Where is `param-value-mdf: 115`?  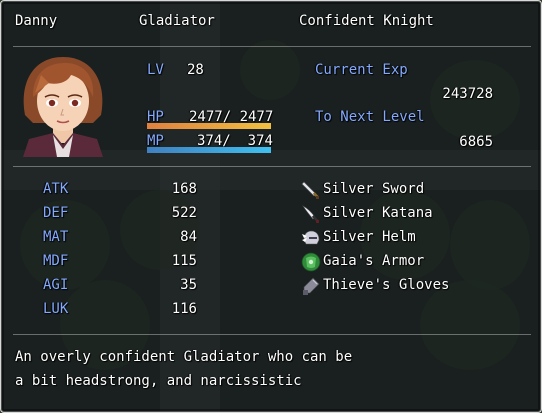
param-value-mdf: 115 is located at coordinates (184, 261).